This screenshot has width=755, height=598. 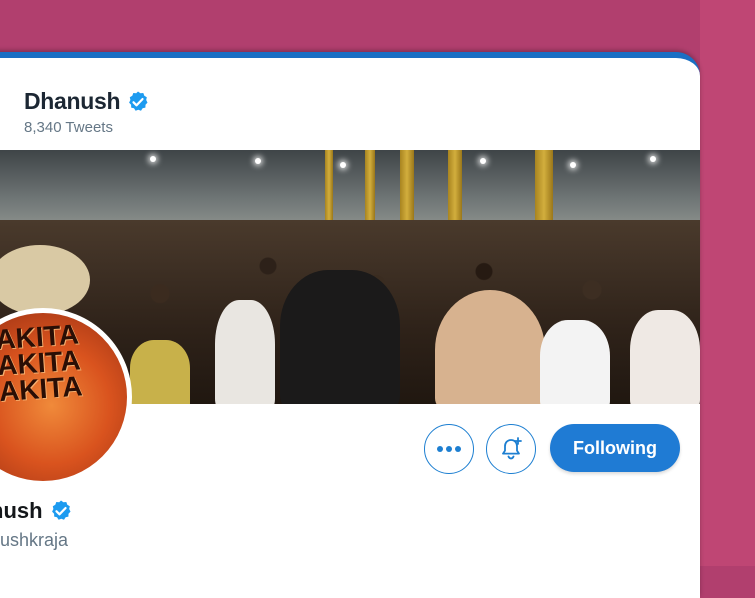 I want to click on notifications-button, so click(x=511, y=449).